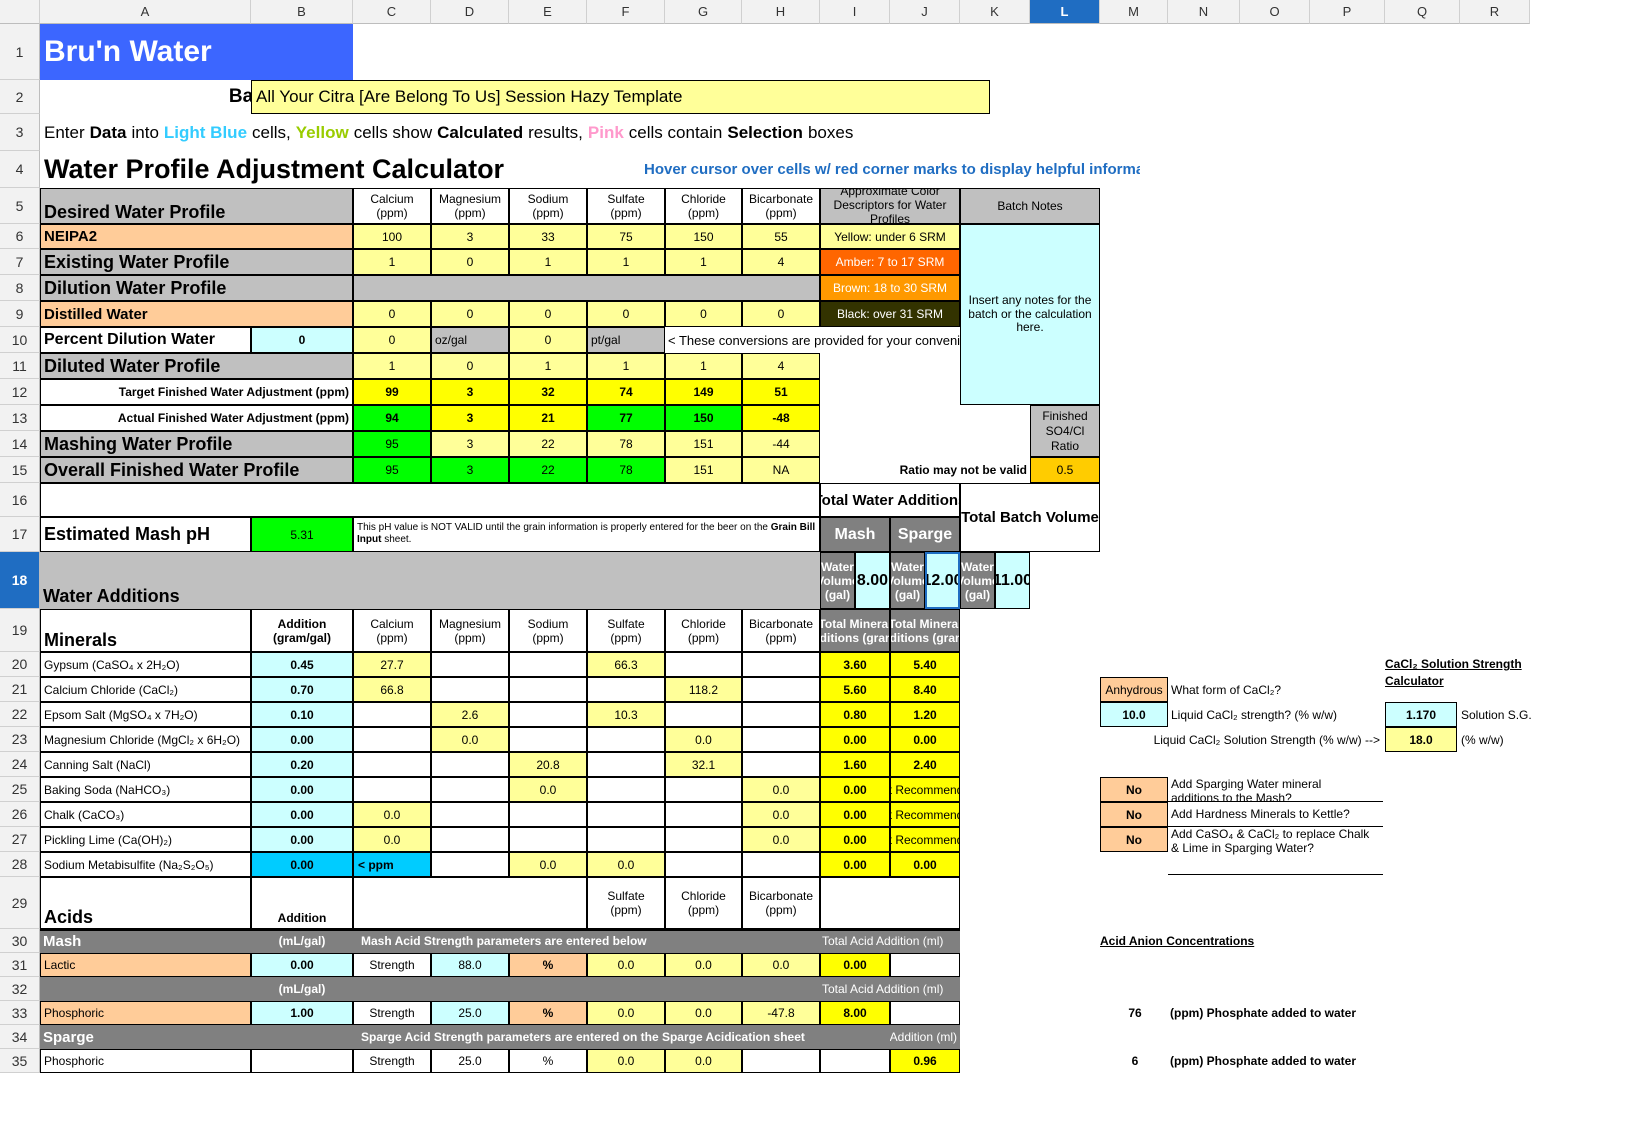 The width and height of the screenshot is (1635, 1123). Describe the element at coordinates (20, 630) in the screenshot. I see `row-header-19: 19` at that location.